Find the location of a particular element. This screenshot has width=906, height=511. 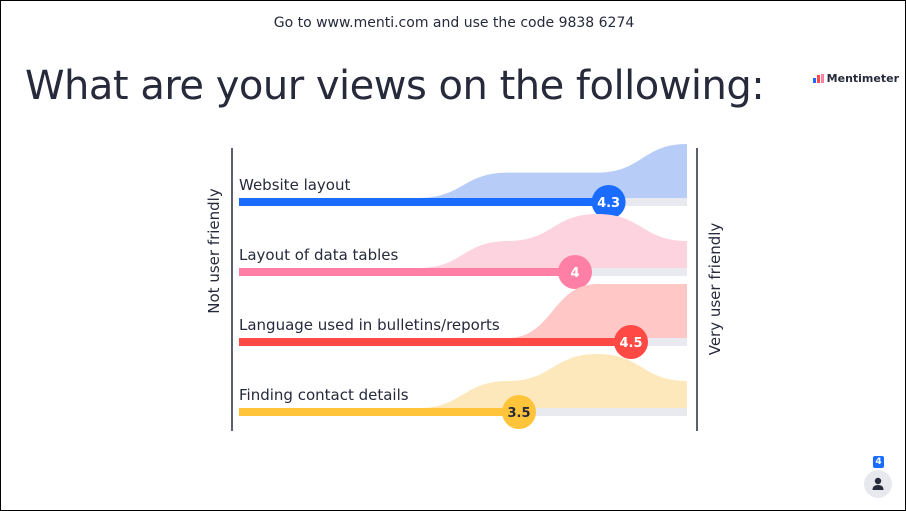

value-label: 4 is located at coordinates (574, 273).